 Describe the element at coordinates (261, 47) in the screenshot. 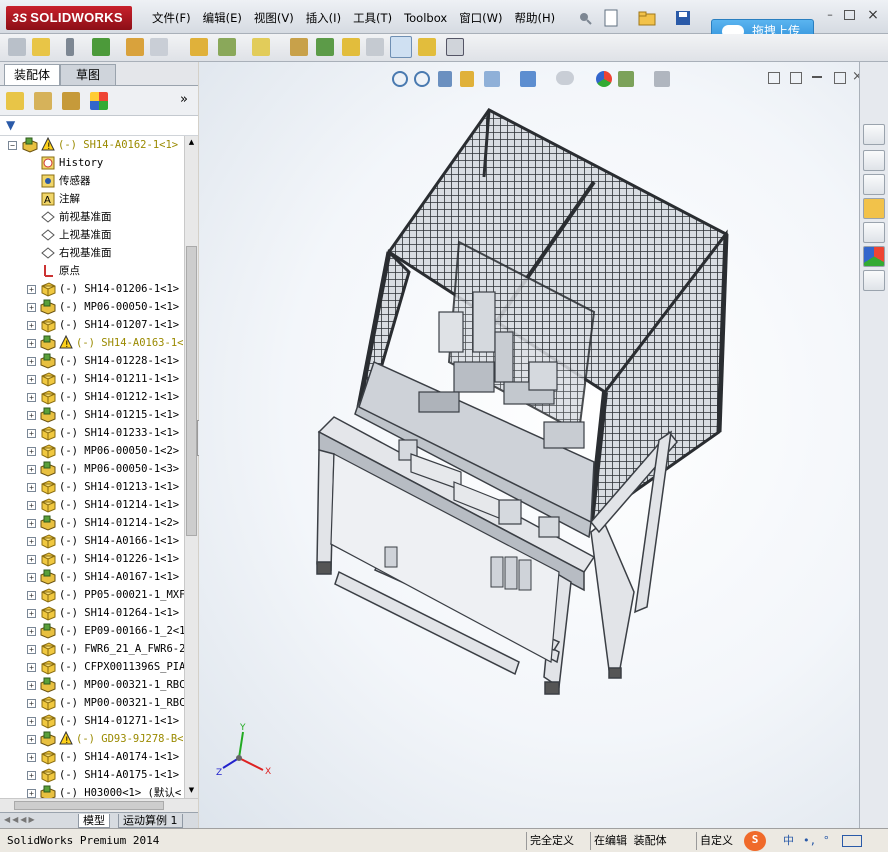

I see `reference-geometry-icon` at that location.